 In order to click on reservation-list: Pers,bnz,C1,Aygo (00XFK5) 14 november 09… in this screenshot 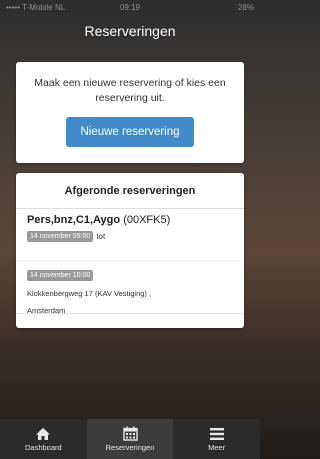, I will do `click(130, 242)`.